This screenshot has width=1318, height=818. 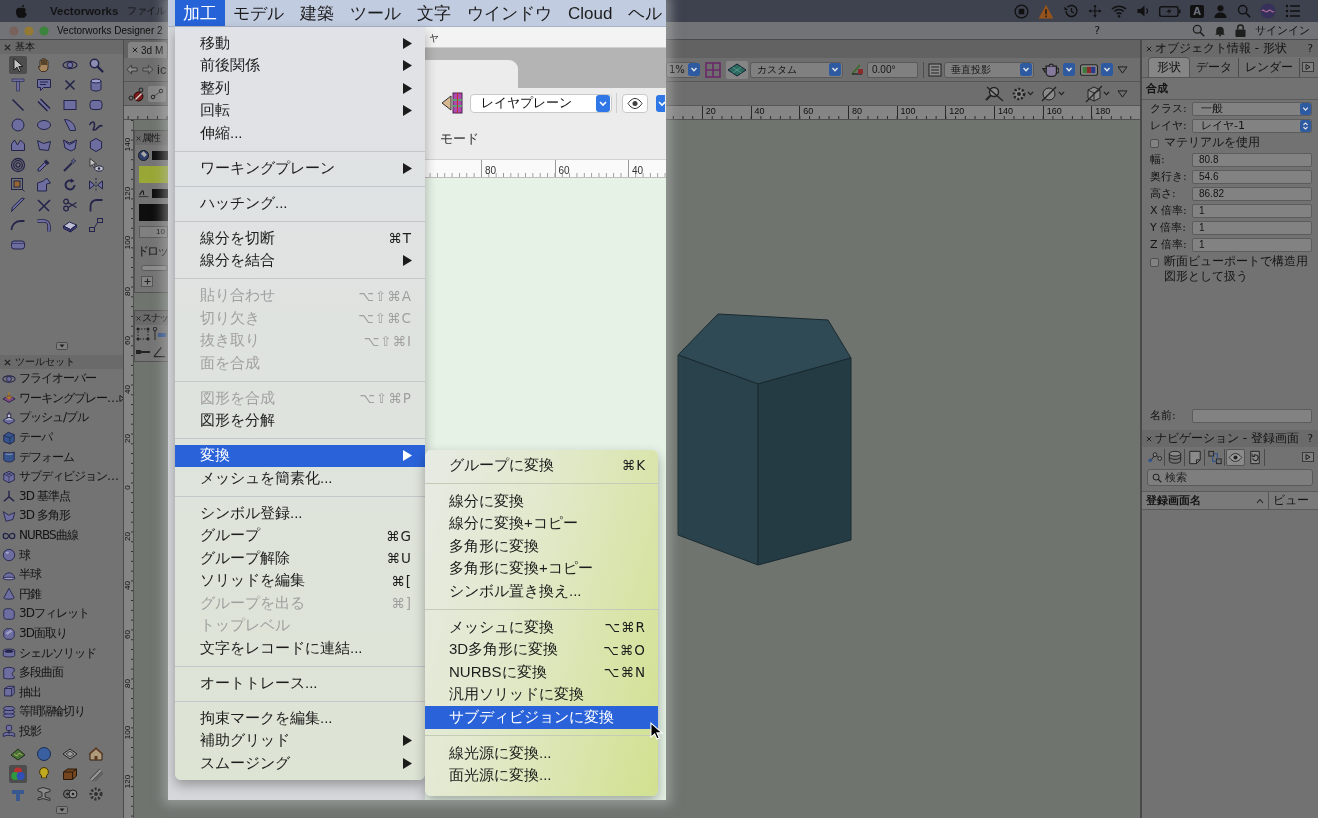 What do you see at coordinates (61, 712) in the screenshot?
I see `tool-list-item: 等間隔輪切り` at bounding box center [61, 712].